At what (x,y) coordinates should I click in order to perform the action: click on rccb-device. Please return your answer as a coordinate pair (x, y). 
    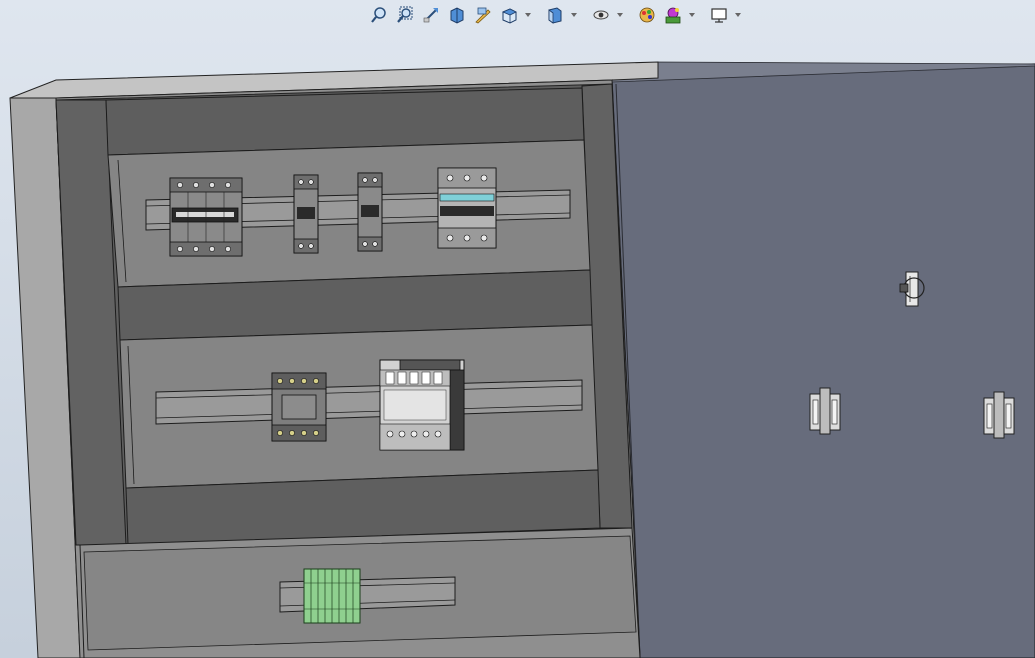
    Looking at the image, I should click on (467, 208).